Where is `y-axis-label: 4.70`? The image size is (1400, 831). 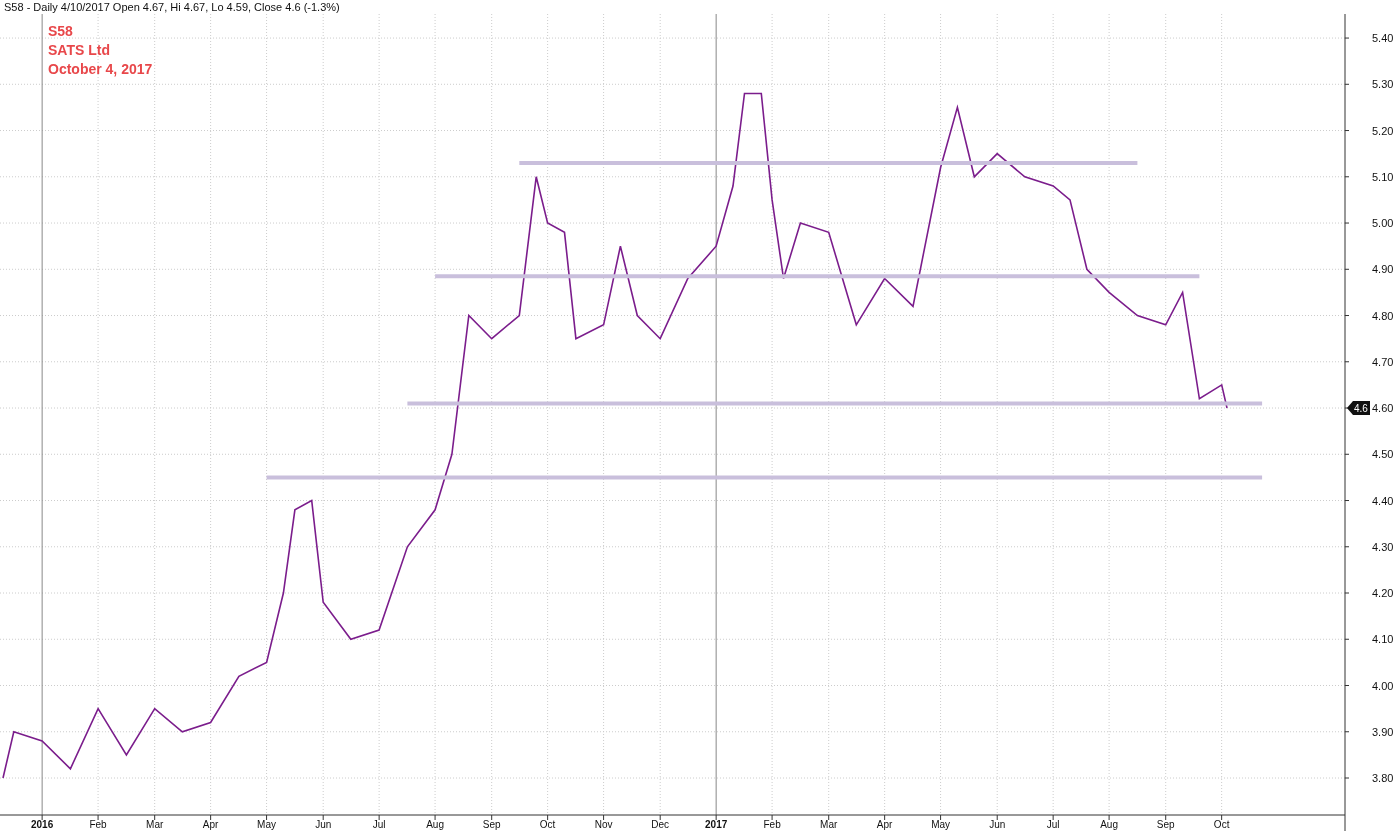
y-axis-label: 4.70 is located at coordinates (1383, 361).